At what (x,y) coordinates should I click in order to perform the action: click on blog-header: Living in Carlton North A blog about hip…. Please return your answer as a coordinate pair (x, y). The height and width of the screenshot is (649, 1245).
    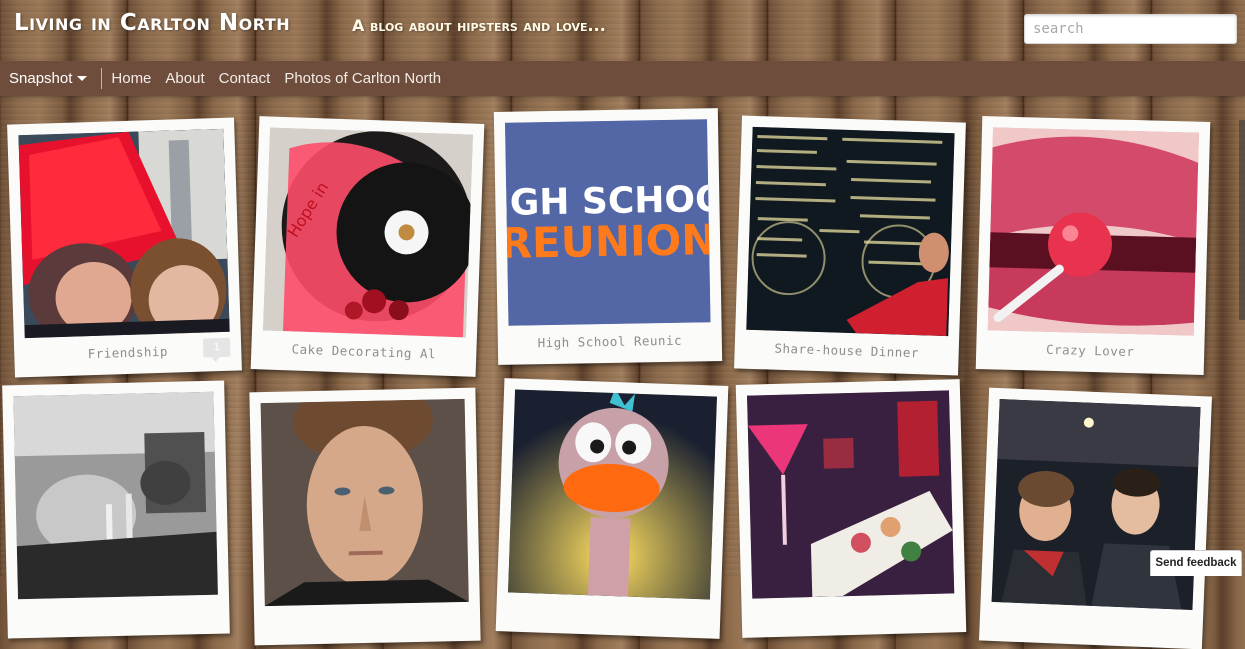
    Looking at the image, I should click on (622, 30).